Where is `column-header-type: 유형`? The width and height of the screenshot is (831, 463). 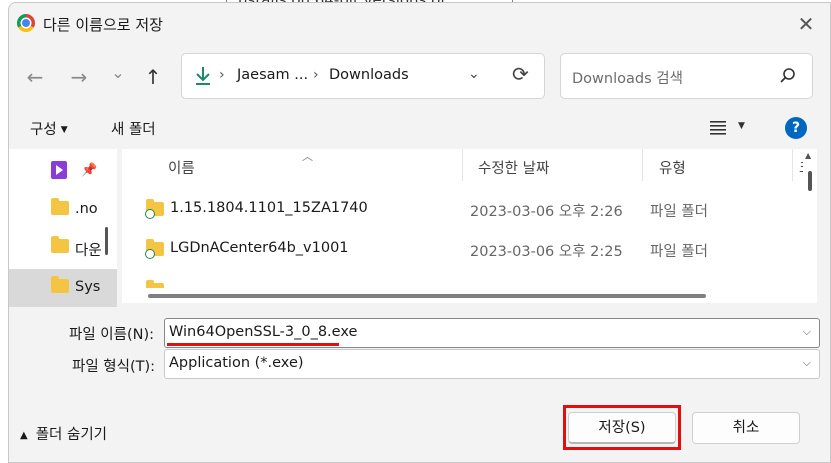 column-header-type: 유형 is located at coordinates (672, 173).